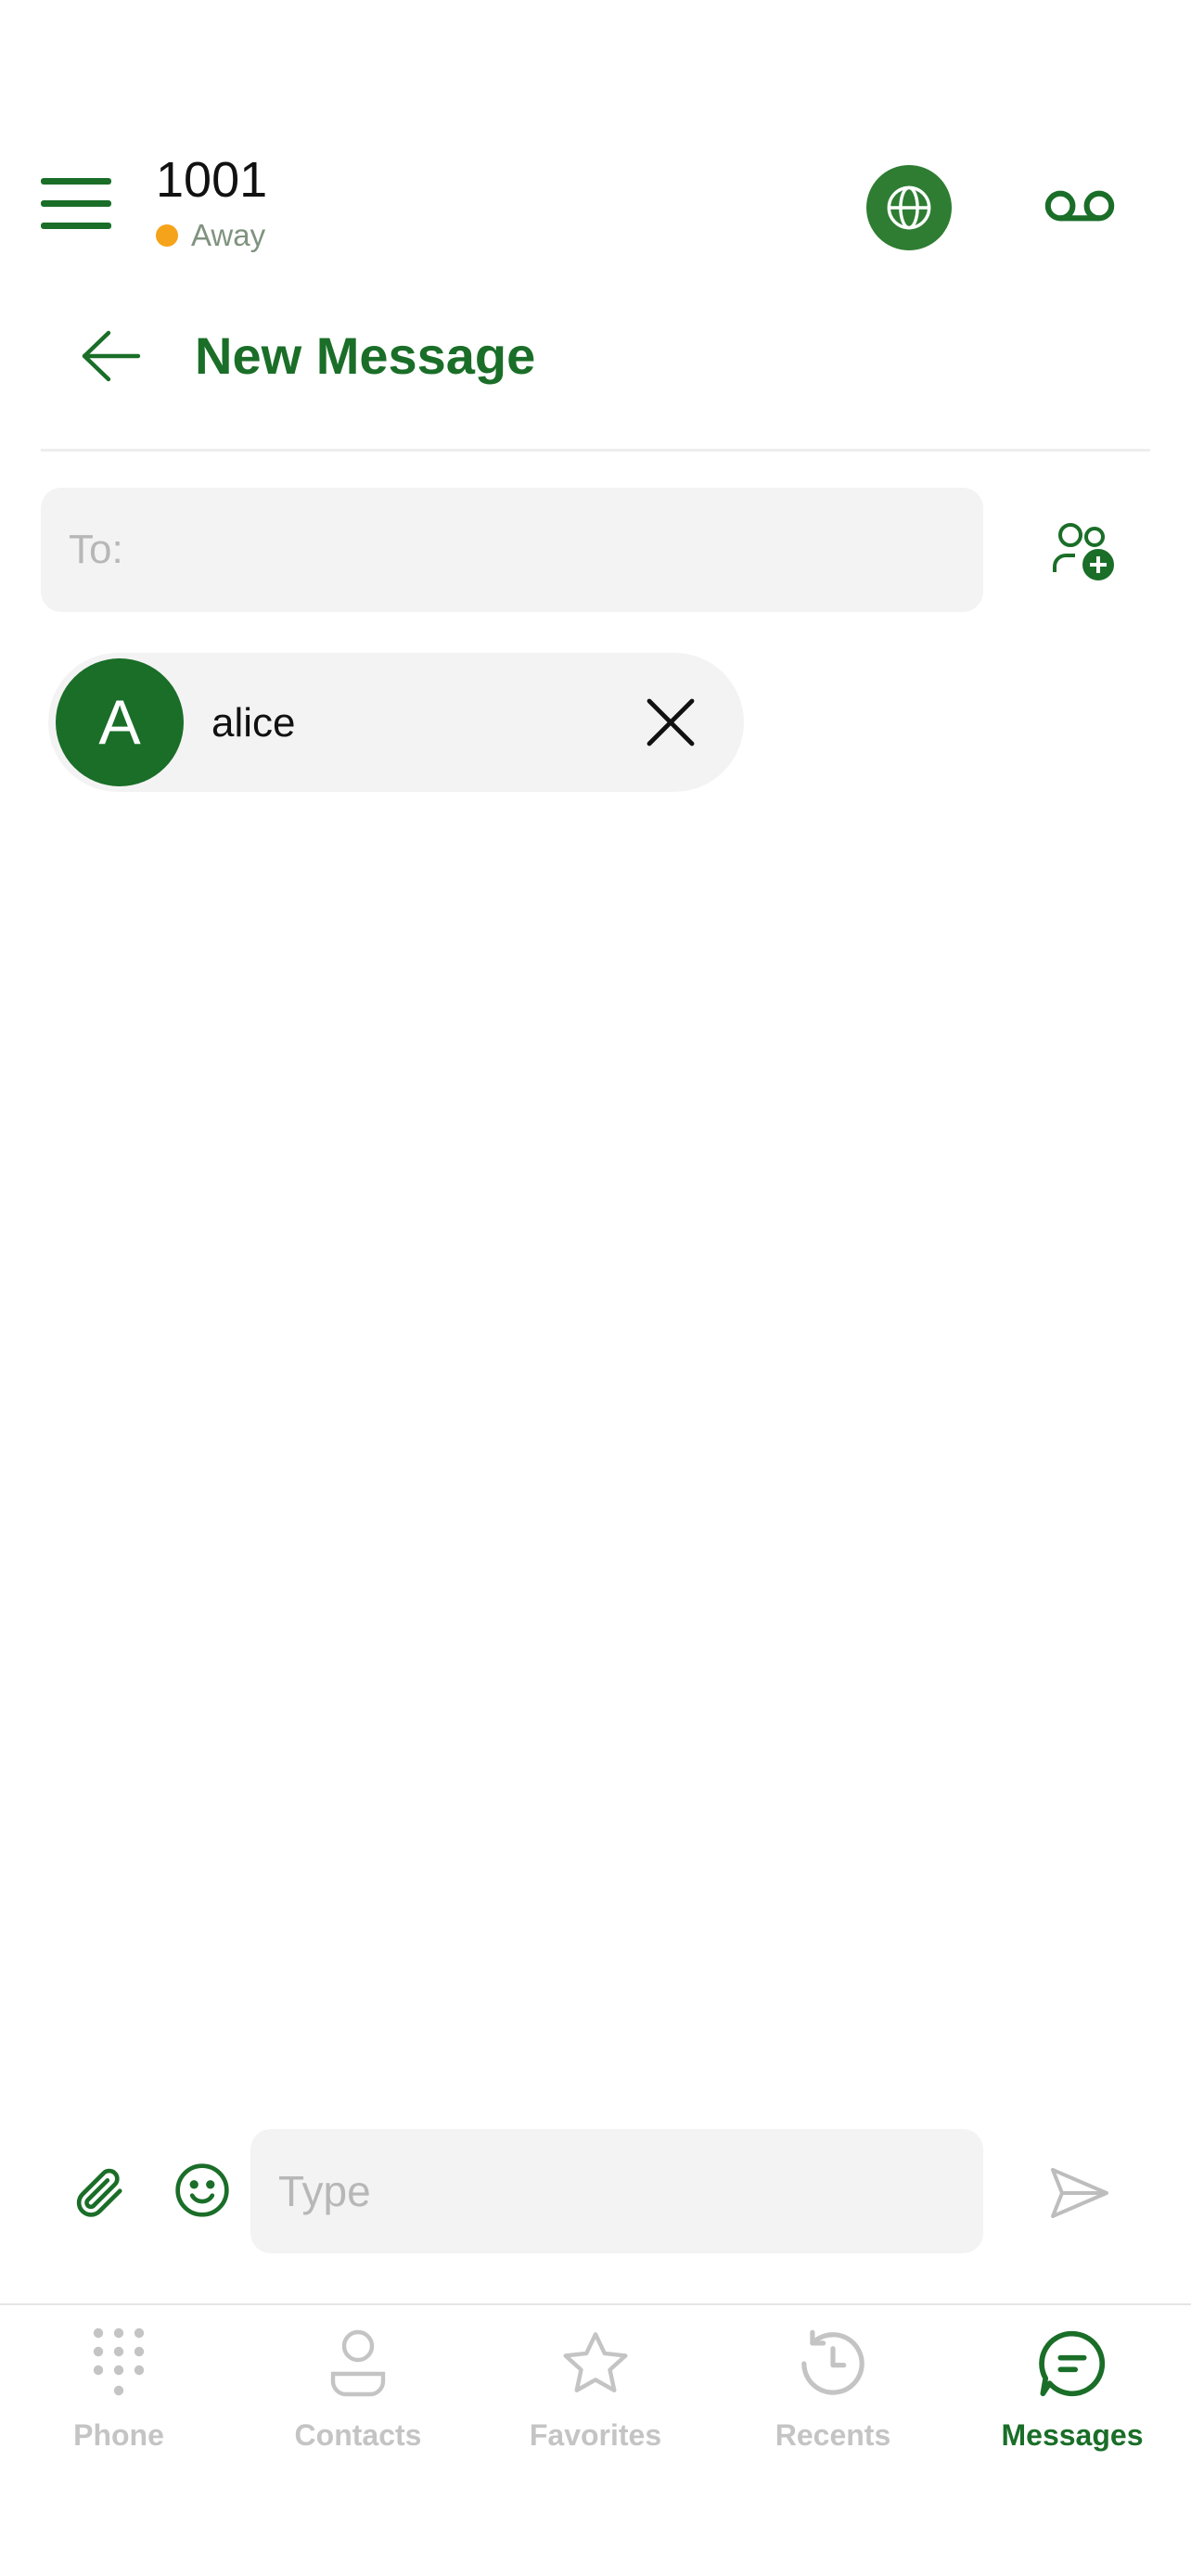 The image size is (1191, 2576). Describe the element at coordinates (119, 2361) in the screenshot. I see `dialpad-icon` at that location.